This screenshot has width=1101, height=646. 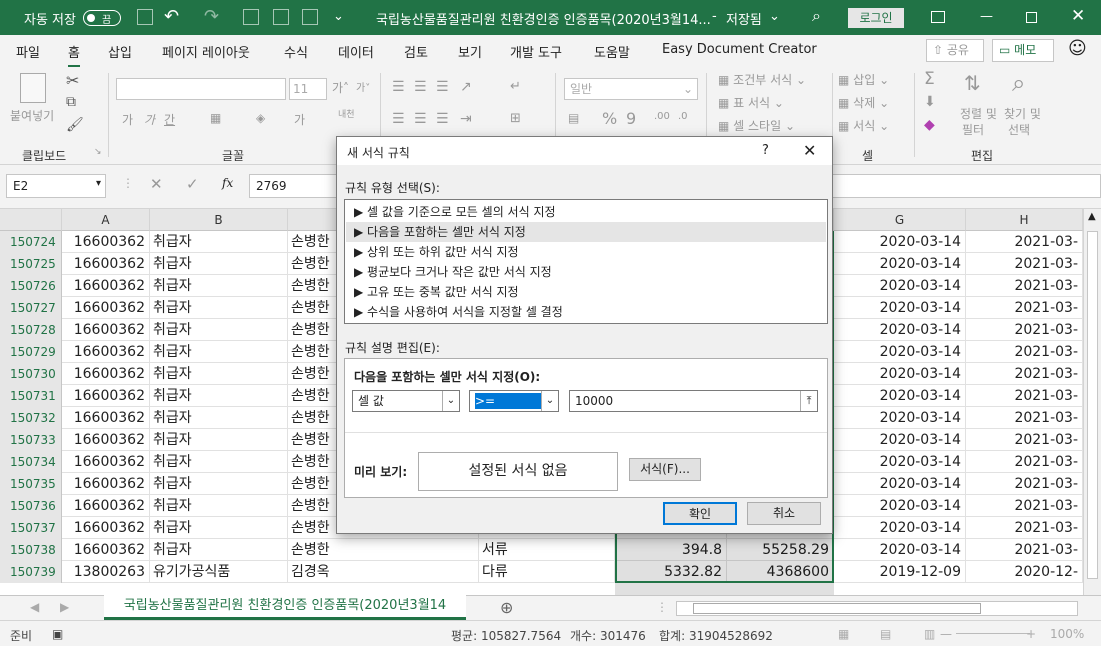 What do you see at coordinates (398, 87) in the screenshot?
I see `align-top-icon: ☰` at bounding box center [398, 87].